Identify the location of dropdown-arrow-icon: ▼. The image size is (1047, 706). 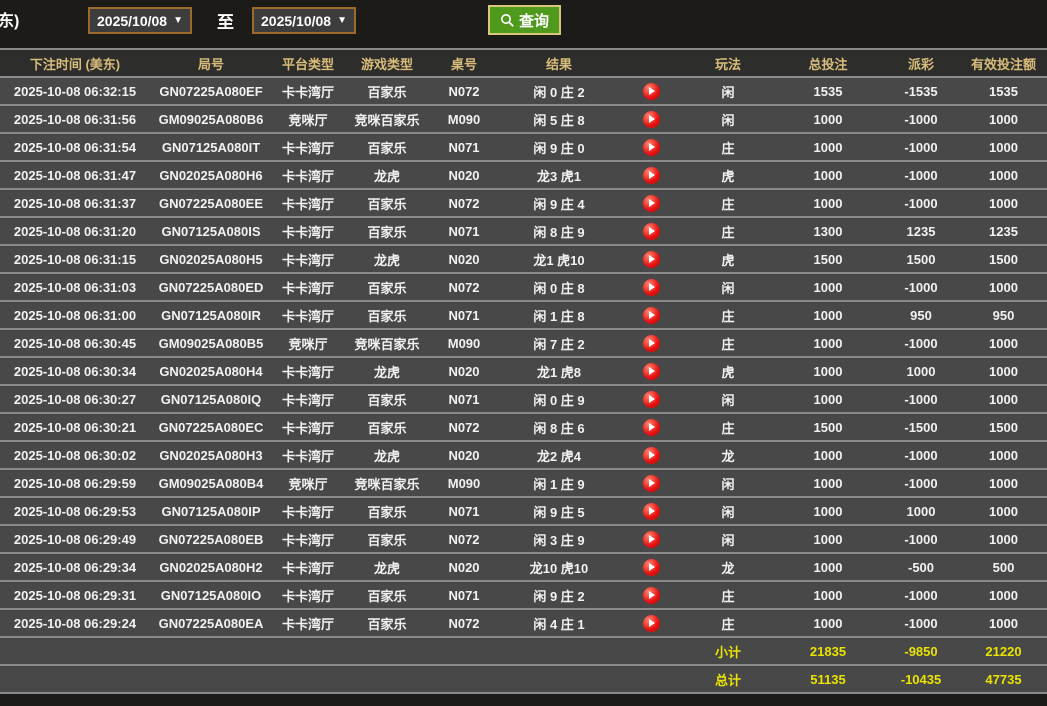
(342, 20).